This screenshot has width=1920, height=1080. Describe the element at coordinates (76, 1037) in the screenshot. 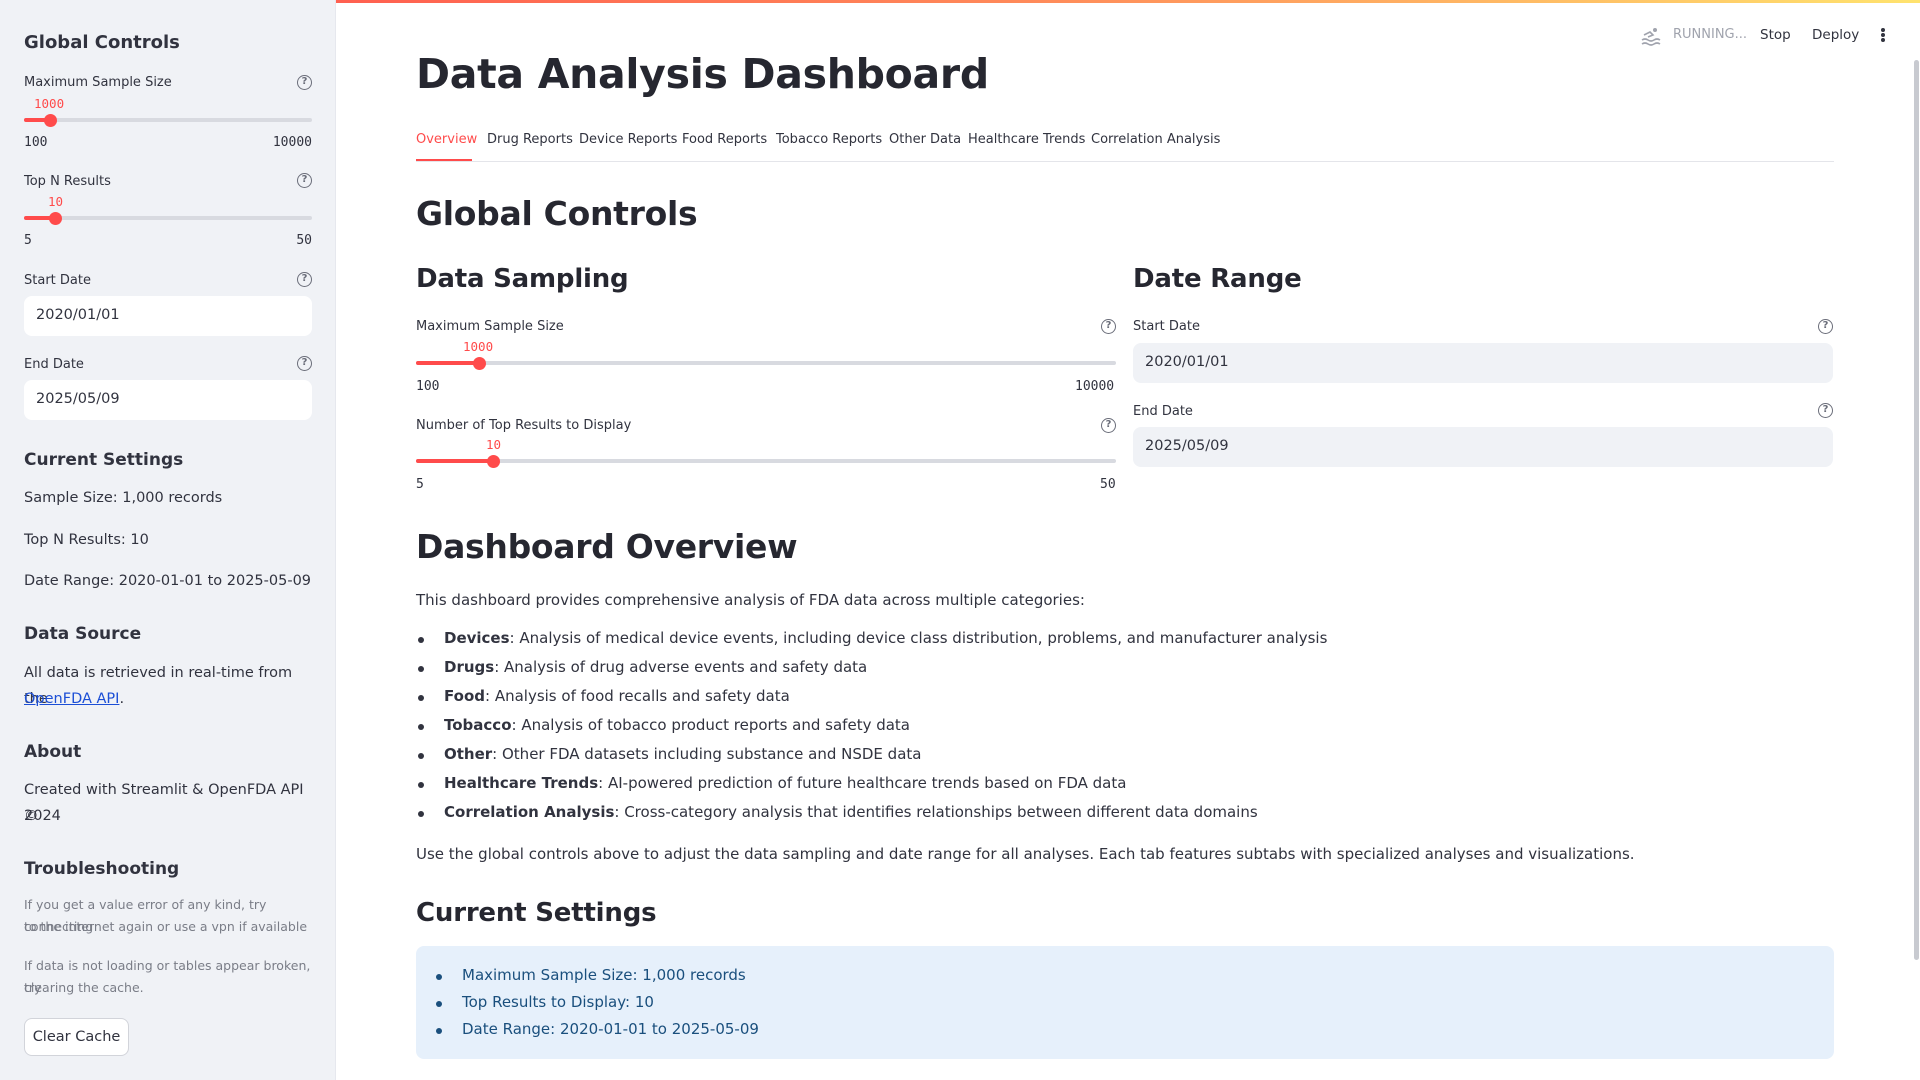

I see `clear-cache-button: Clear Cache` at that location.